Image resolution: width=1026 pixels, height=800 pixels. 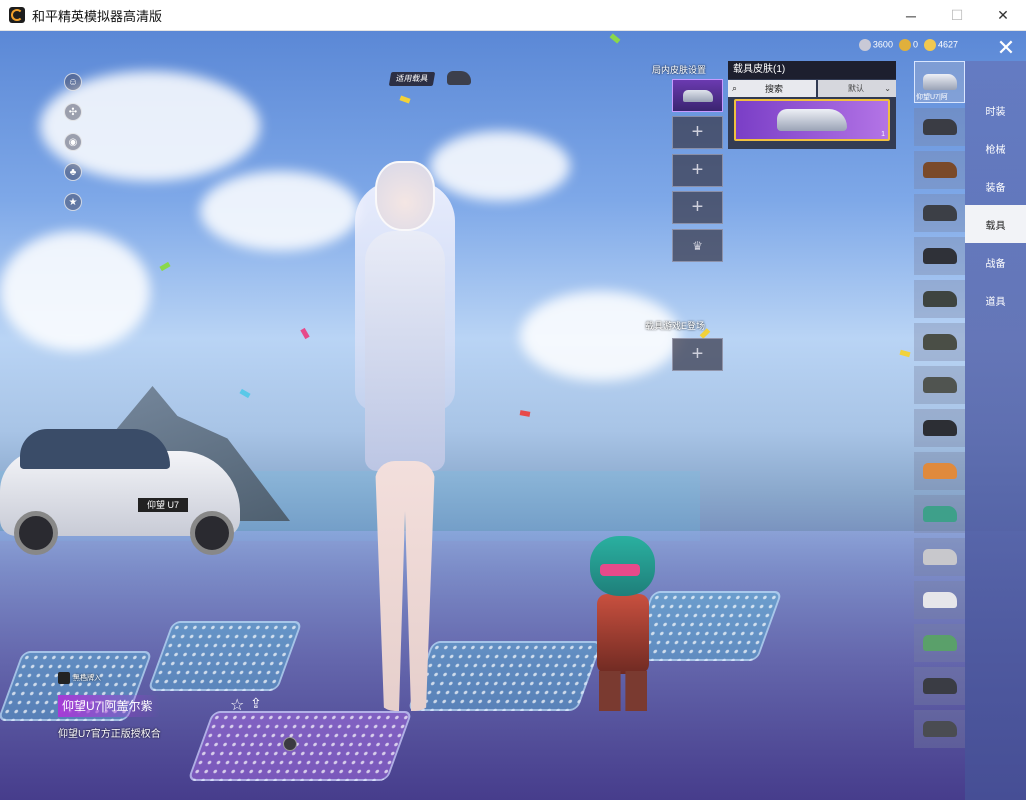 I want to click on skin-card-selected: 1, so click(x=812, y=120).